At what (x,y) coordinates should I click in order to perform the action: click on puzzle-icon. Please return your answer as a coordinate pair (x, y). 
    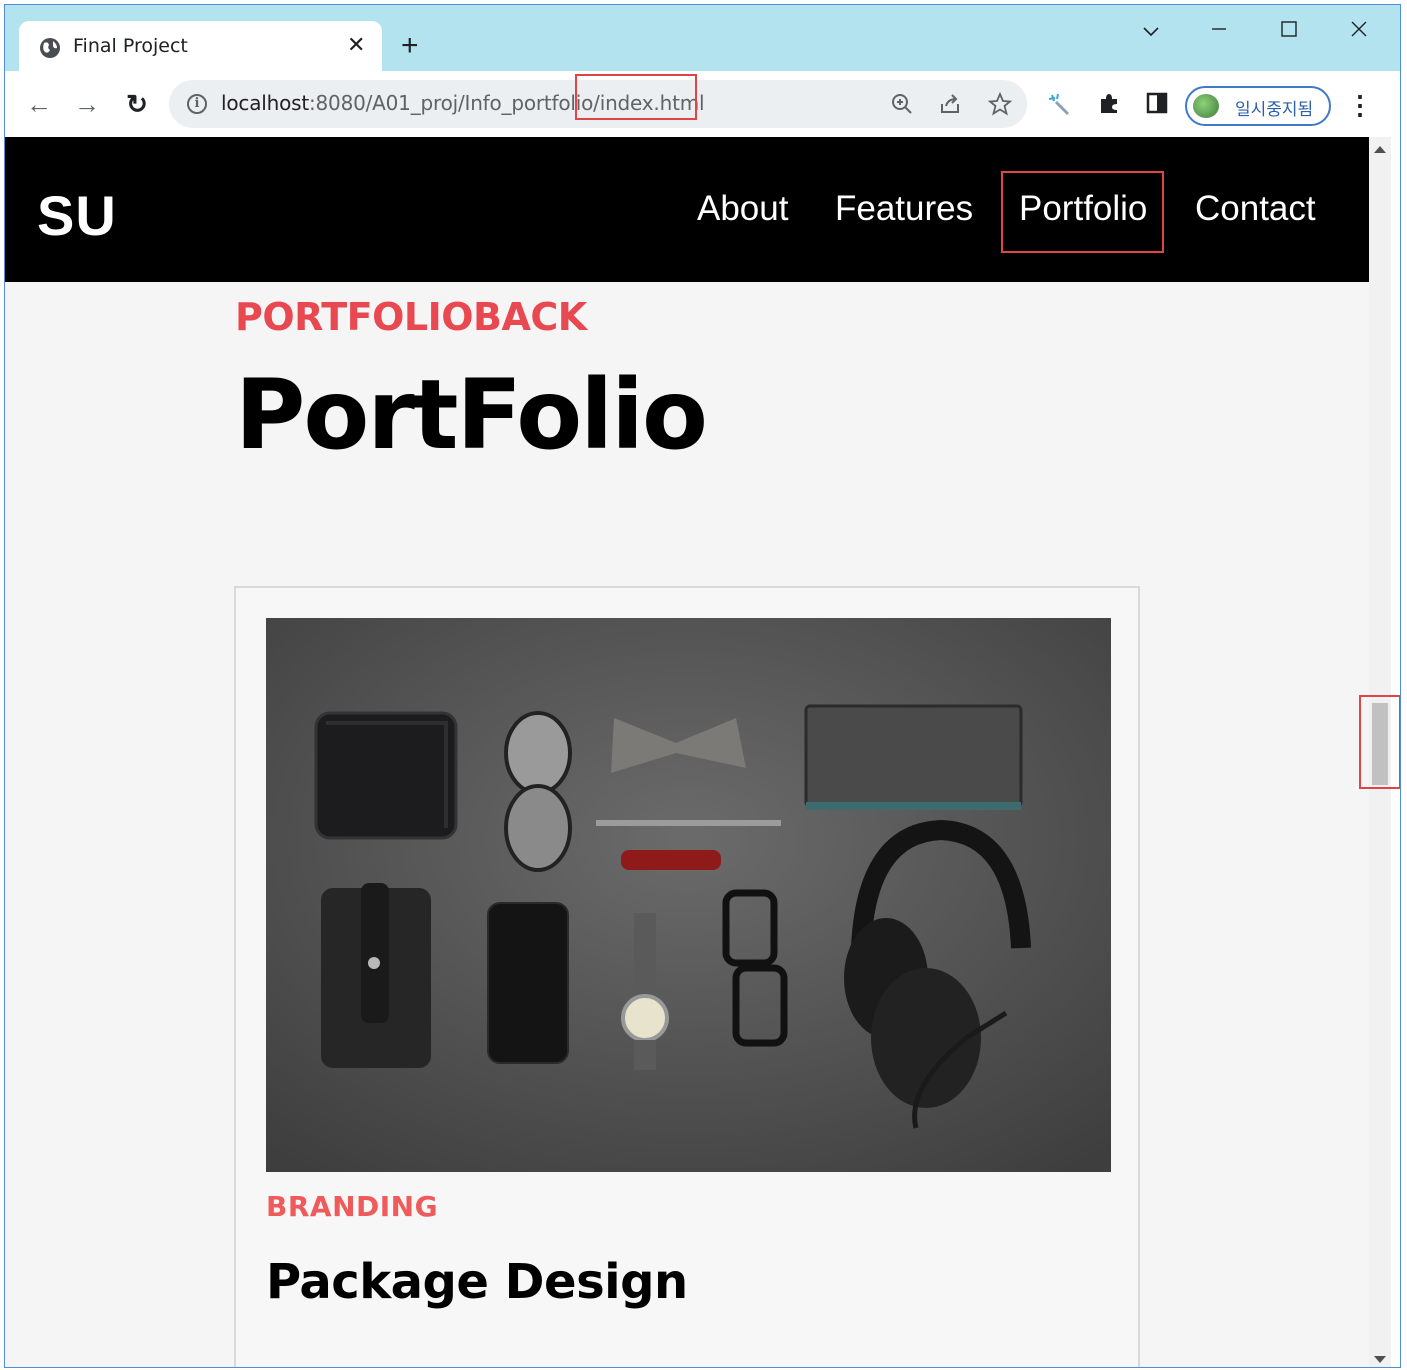
    Looking at the image, I should click on (1109, 105).